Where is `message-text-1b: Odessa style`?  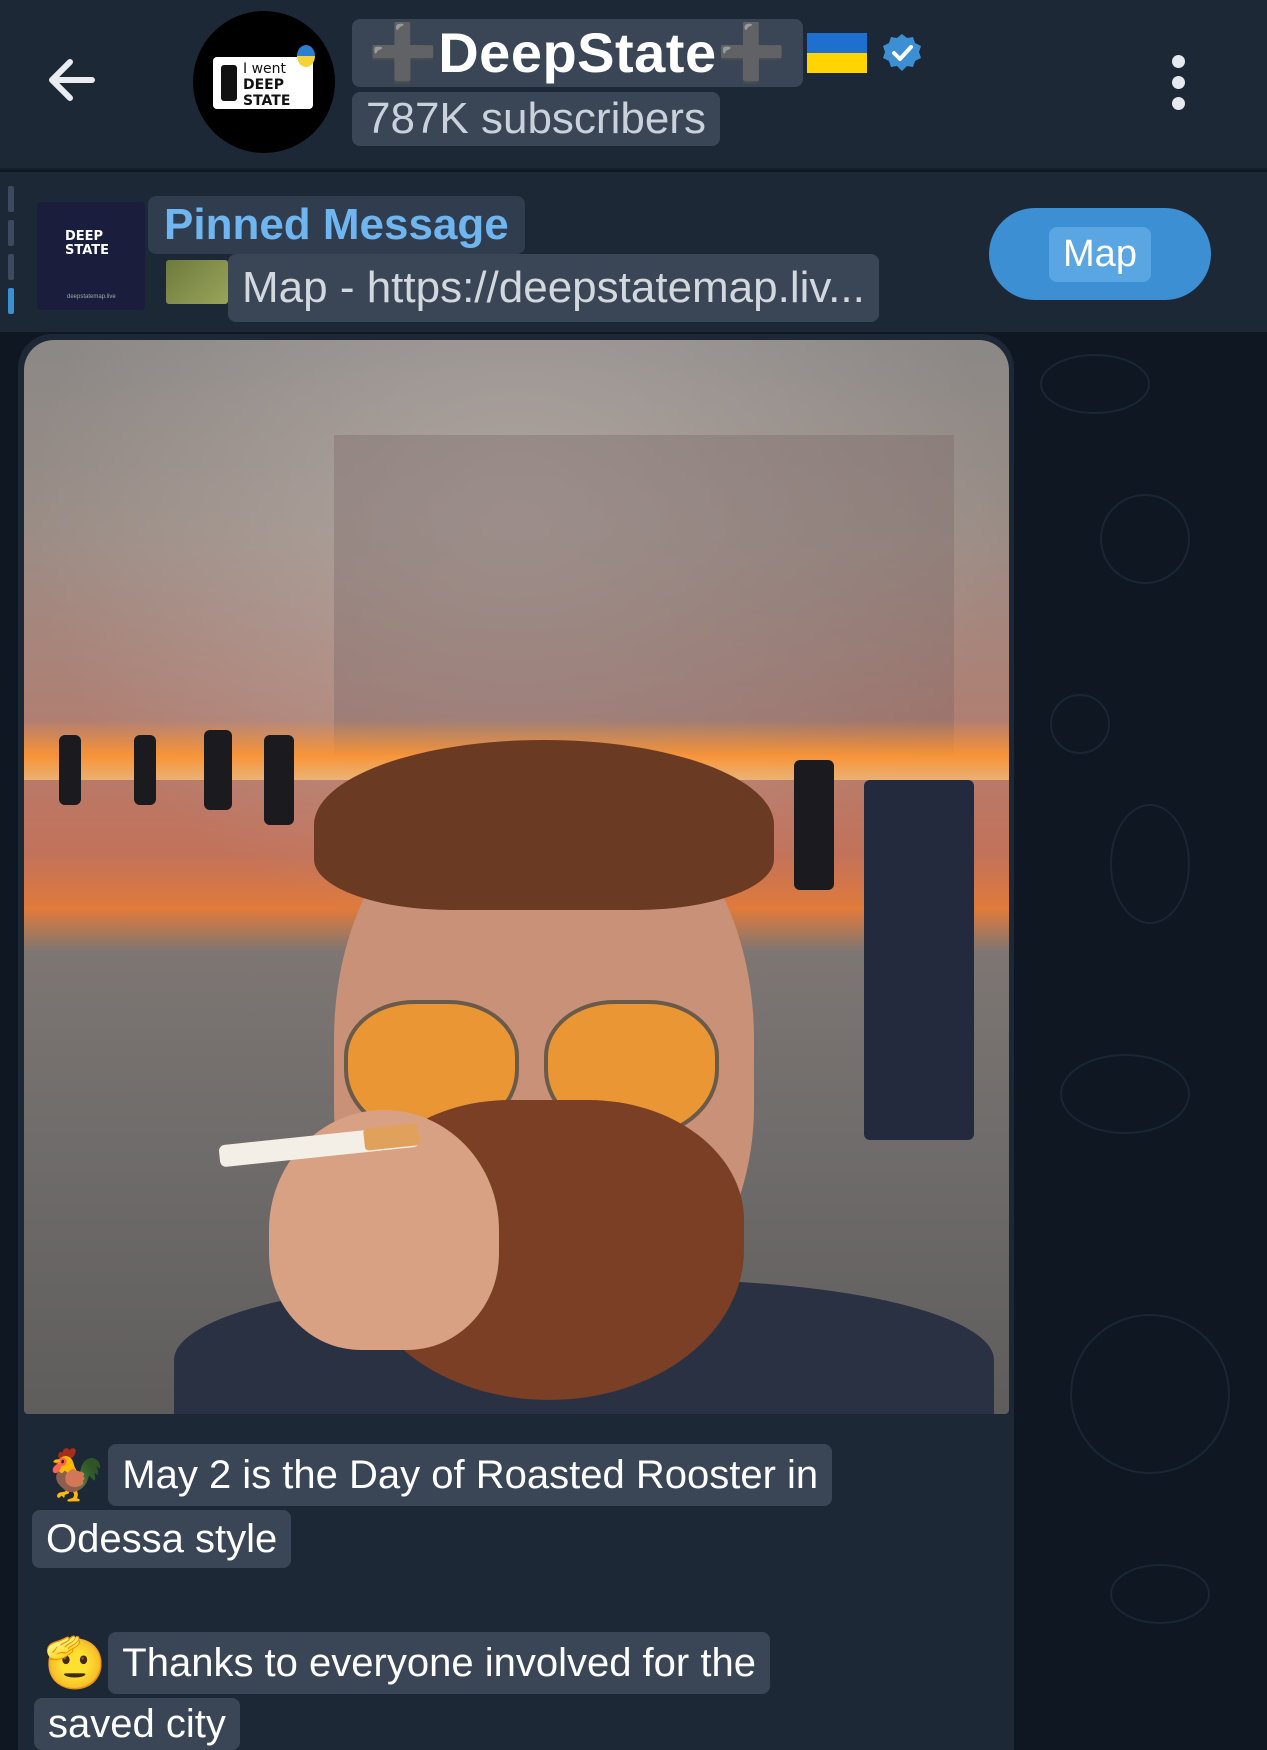 message-text-1b: Odessa style is located at coordinates (162, 1538).